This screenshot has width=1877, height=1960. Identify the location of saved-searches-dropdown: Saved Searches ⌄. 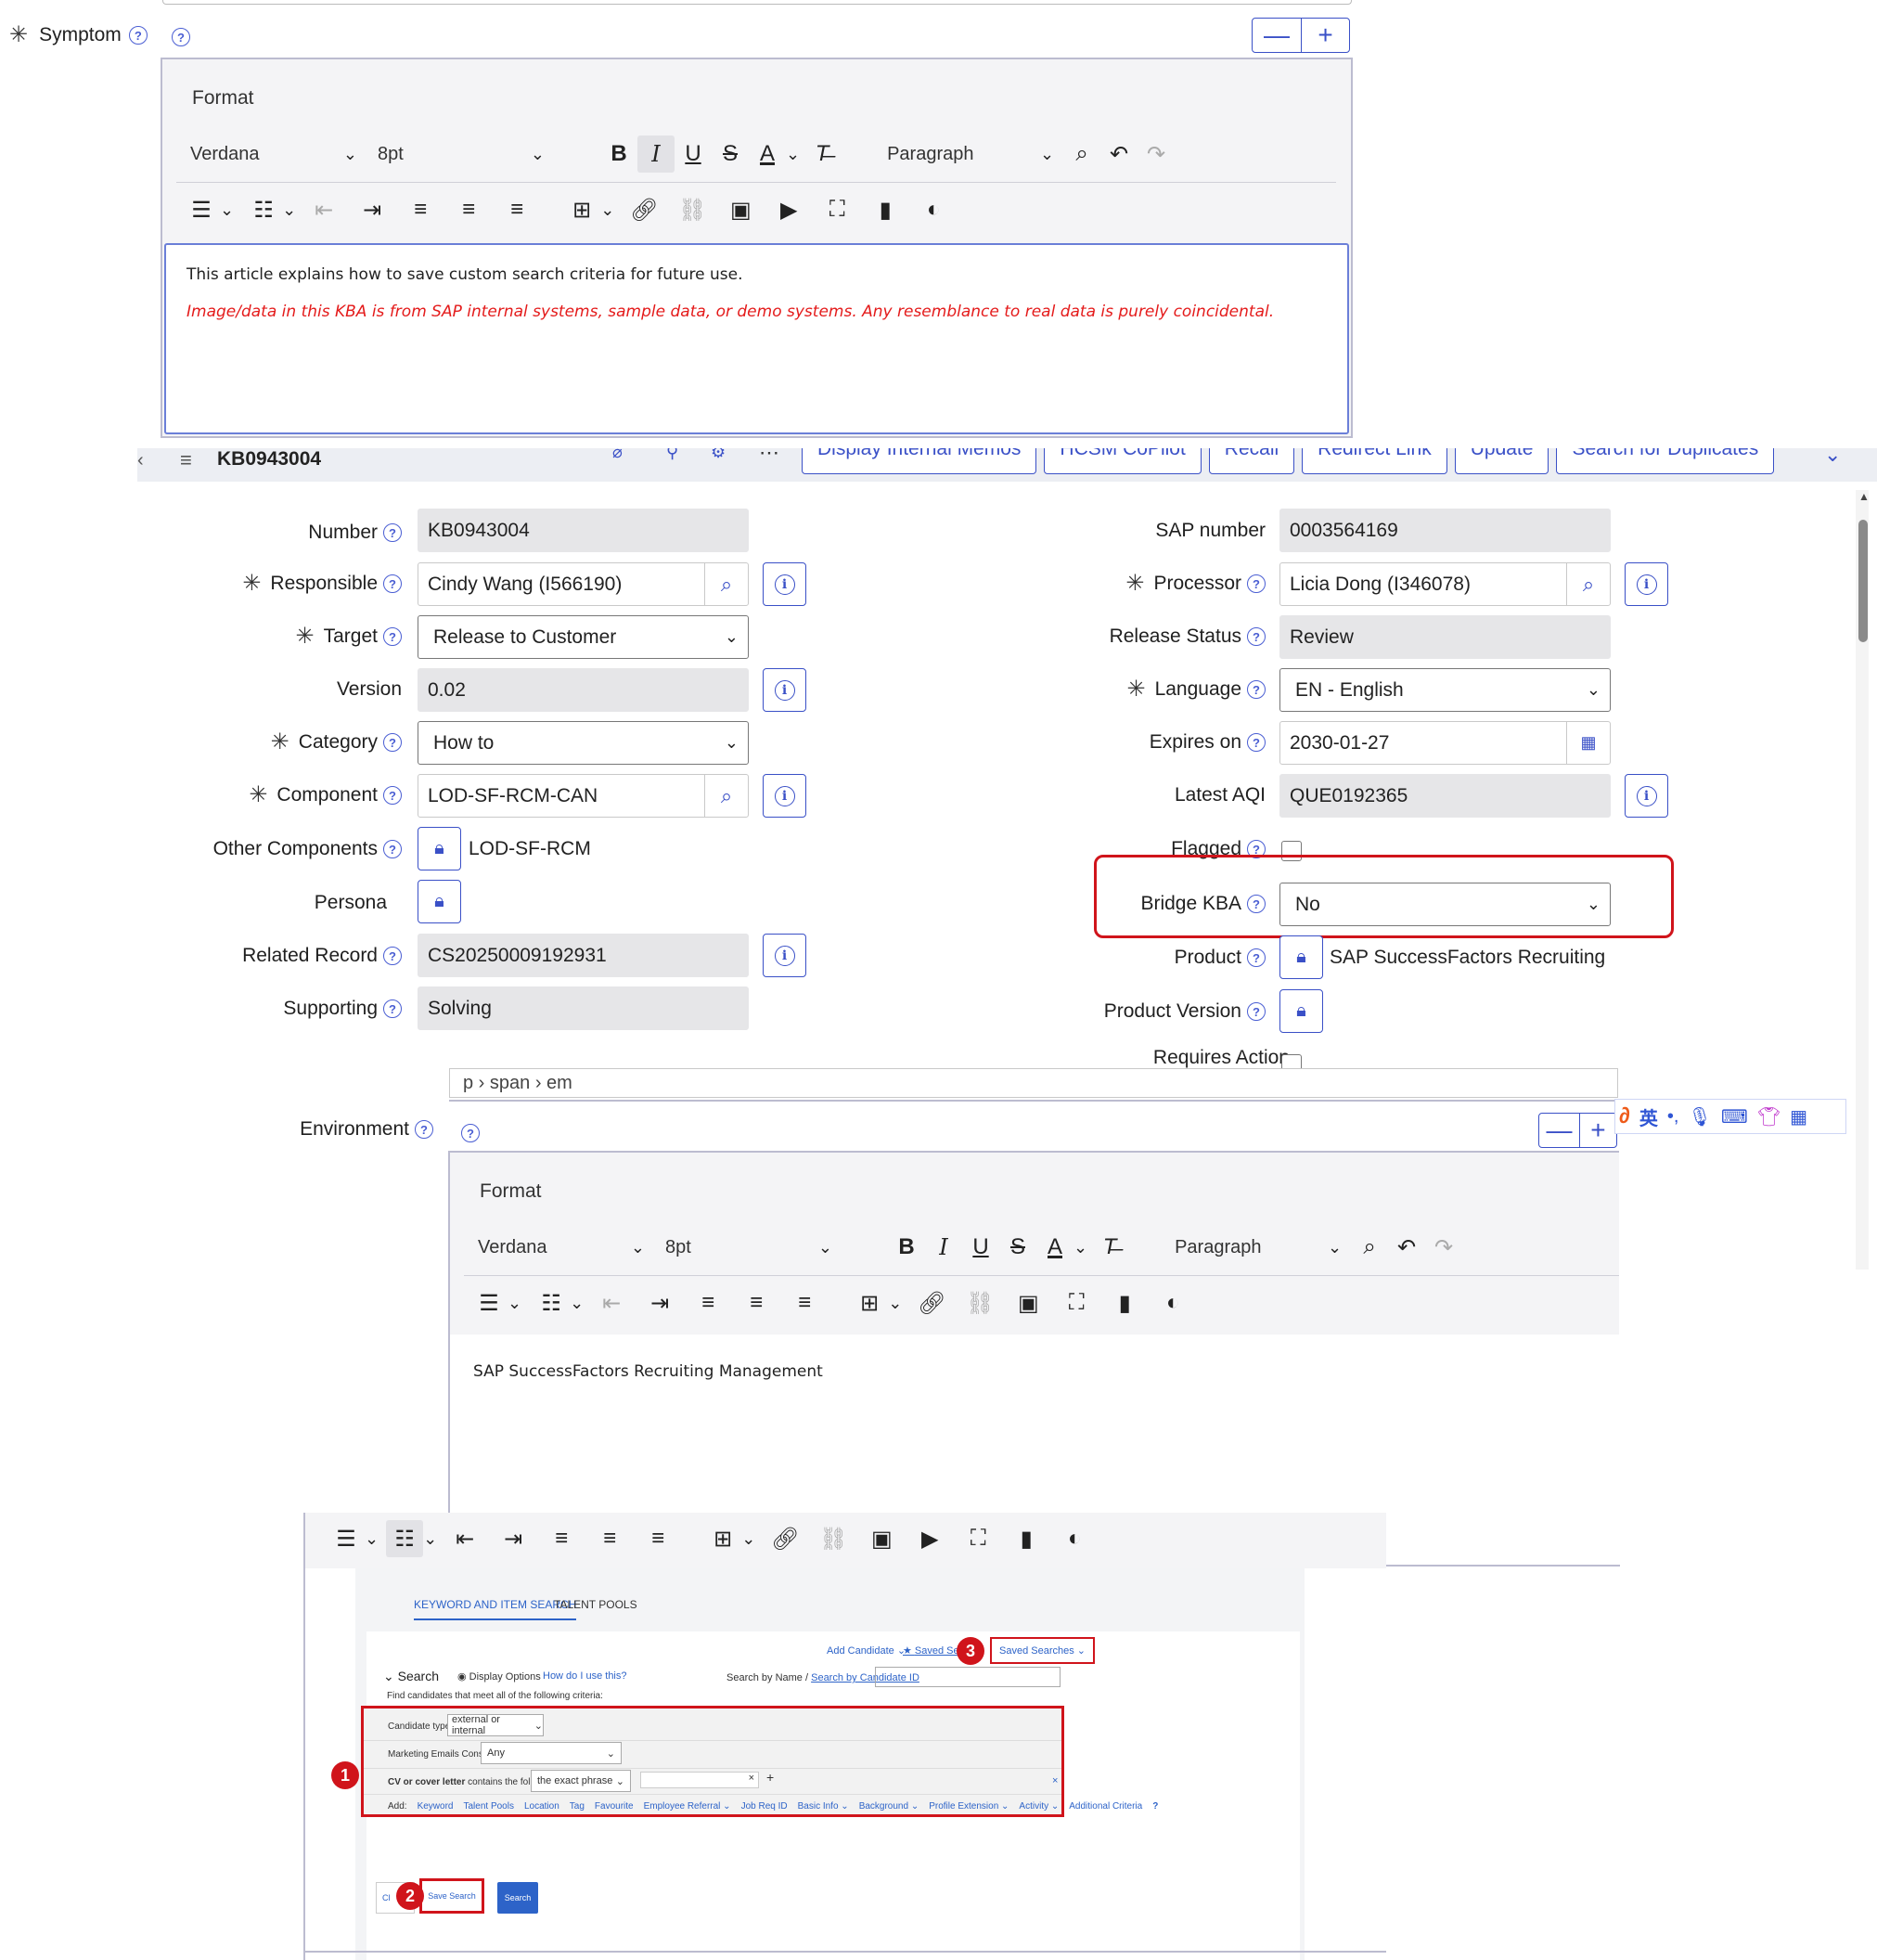
(1042, 1650).